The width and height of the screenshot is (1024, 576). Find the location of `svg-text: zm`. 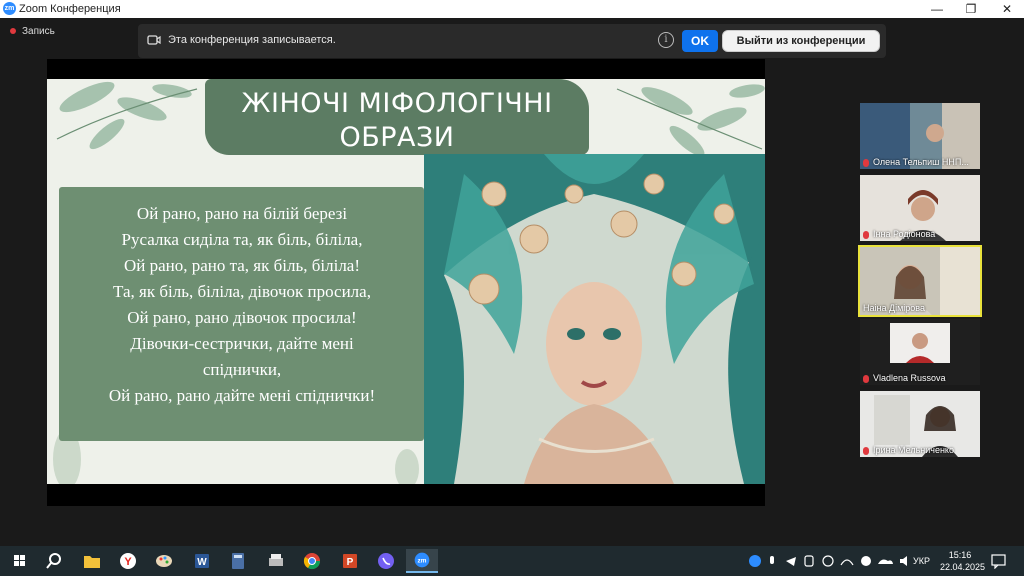

svg-text: zm is located at coordinates (422, 560).